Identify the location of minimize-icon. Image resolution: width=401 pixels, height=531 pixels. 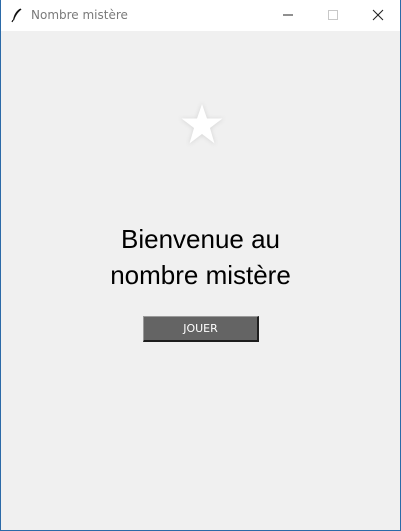
(288, 15).